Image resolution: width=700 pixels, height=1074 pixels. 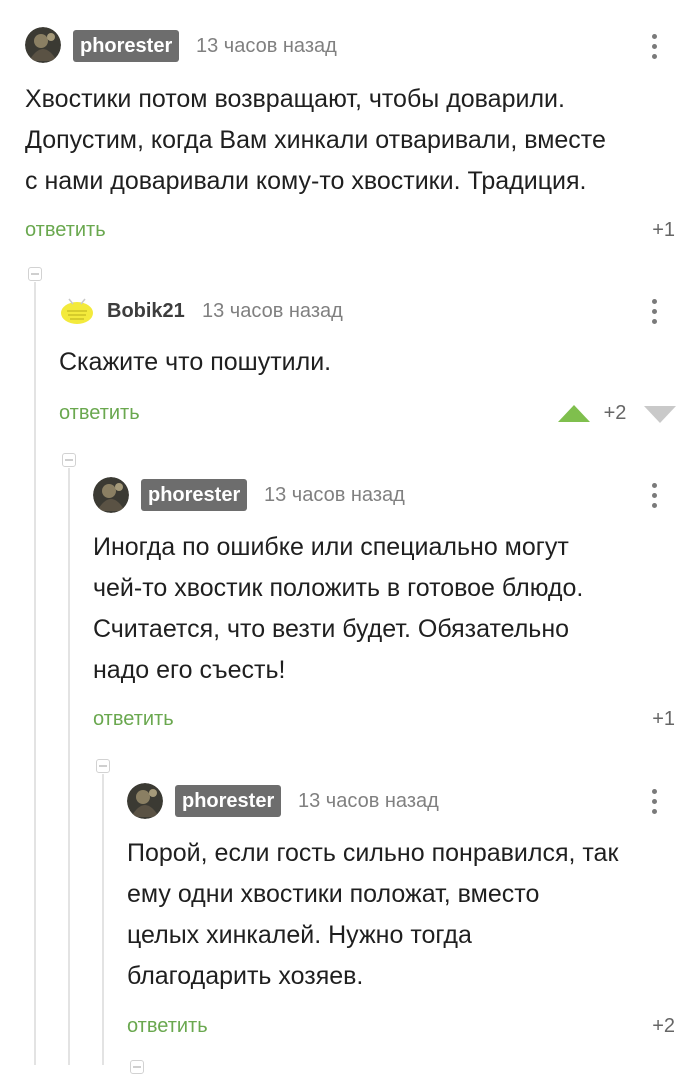 I want to click on comment-text: Скажите что пошутили., so click(x=195, y=362).